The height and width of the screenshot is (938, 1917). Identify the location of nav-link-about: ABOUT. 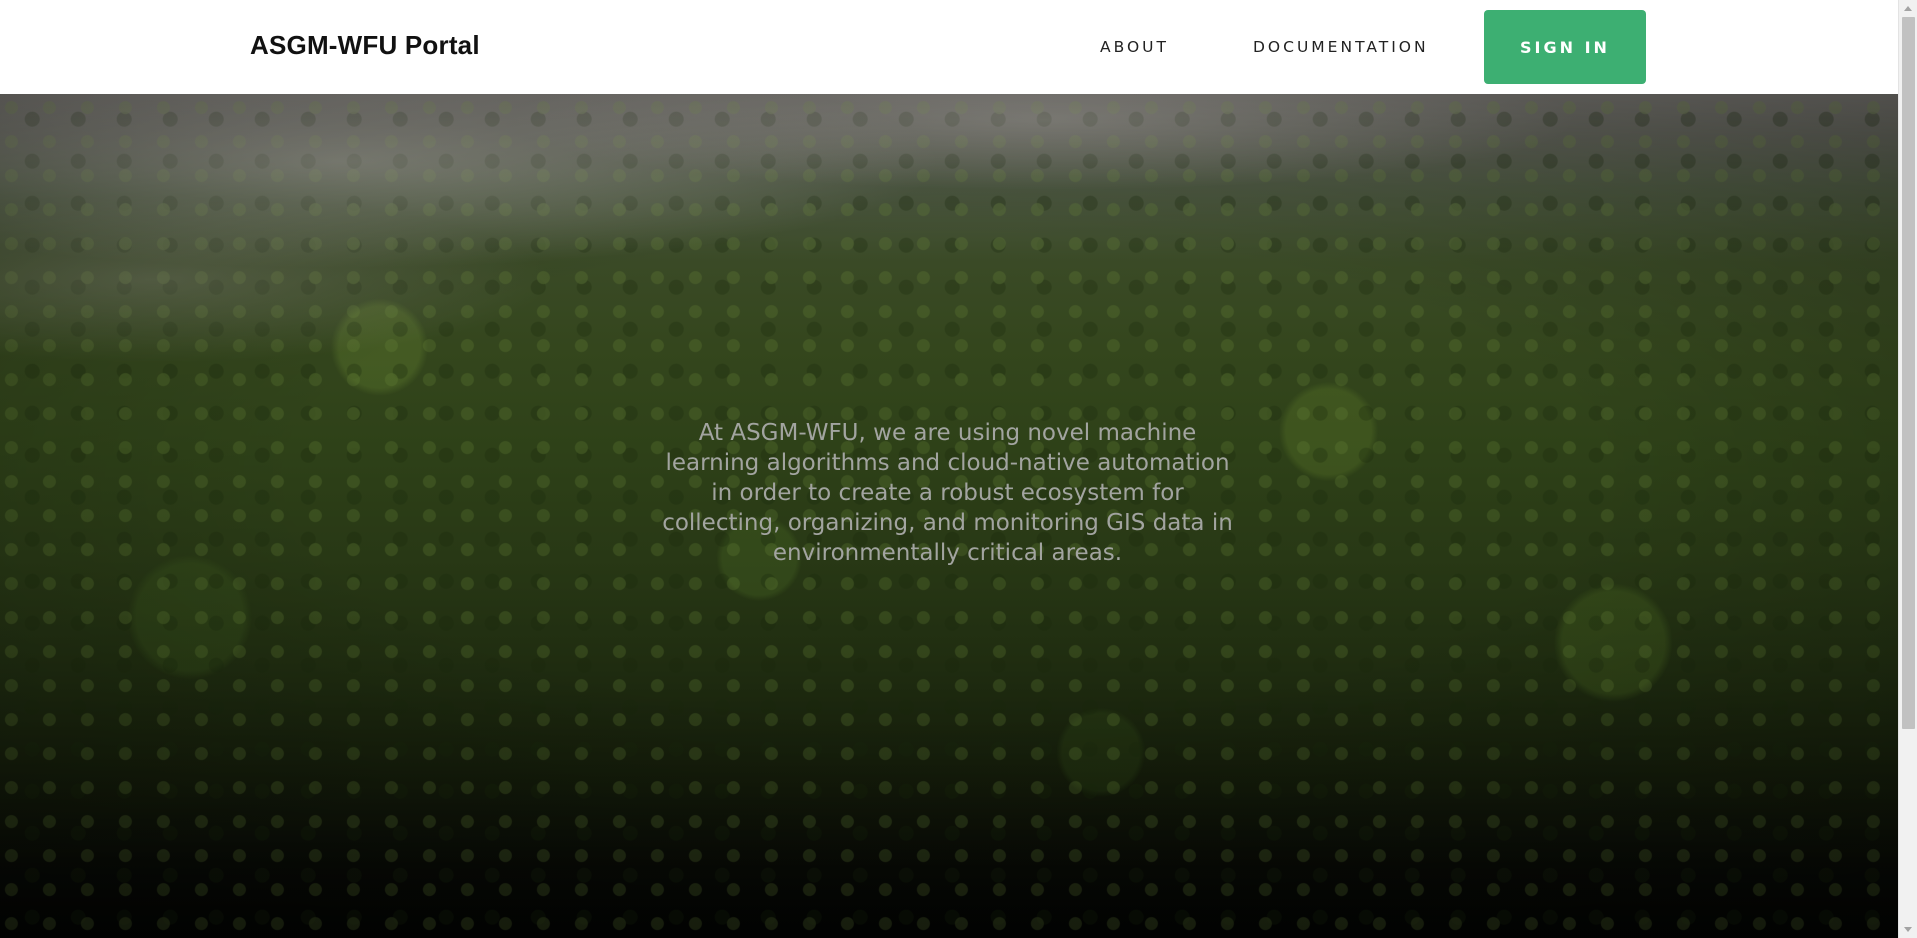
(1134, 47).